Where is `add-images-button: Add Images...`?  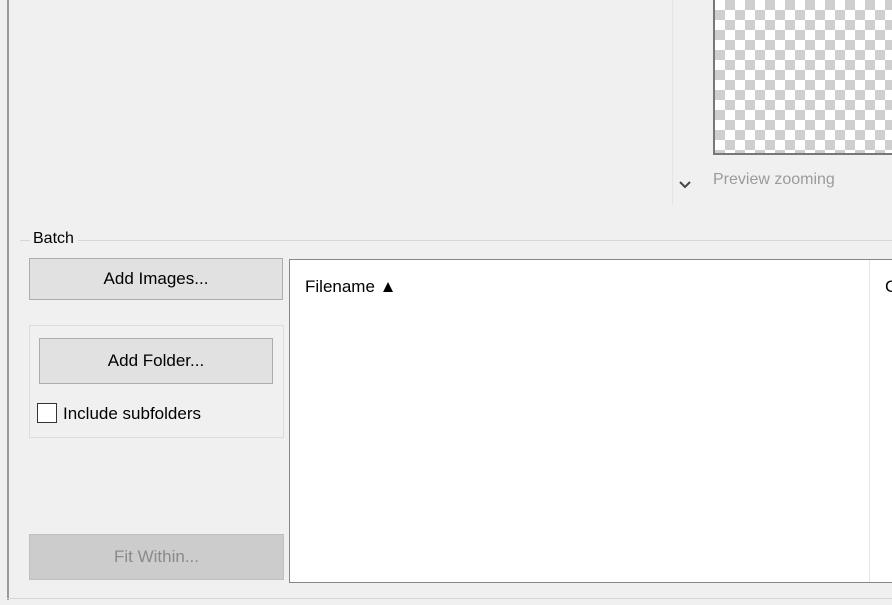
add-images-button: Add Images... is located at coordinates (156, 279).